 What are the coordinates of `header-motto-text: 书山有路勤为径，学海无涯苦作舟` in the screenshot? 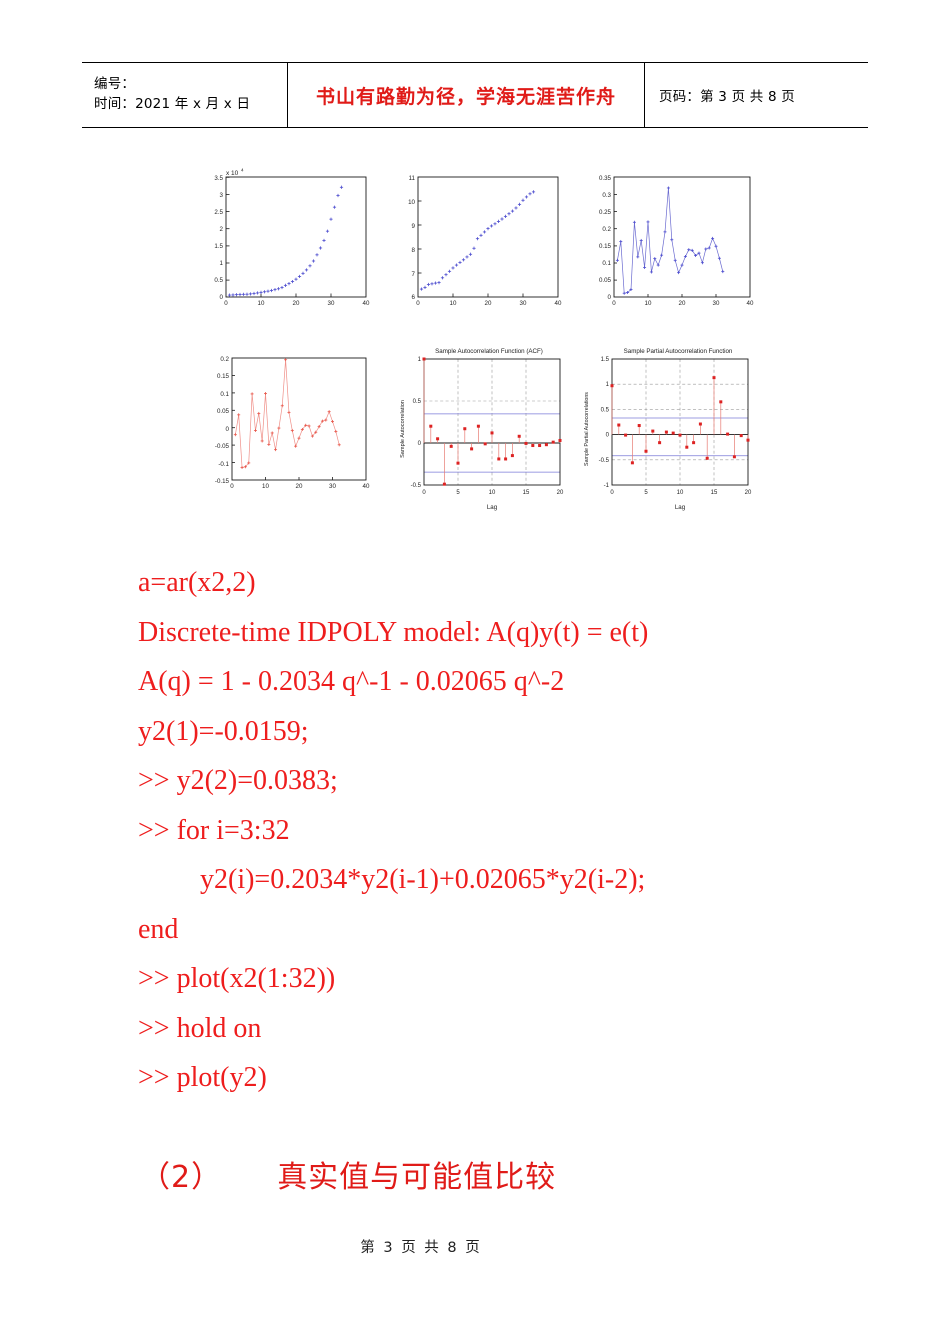 It's located at (465, 96).